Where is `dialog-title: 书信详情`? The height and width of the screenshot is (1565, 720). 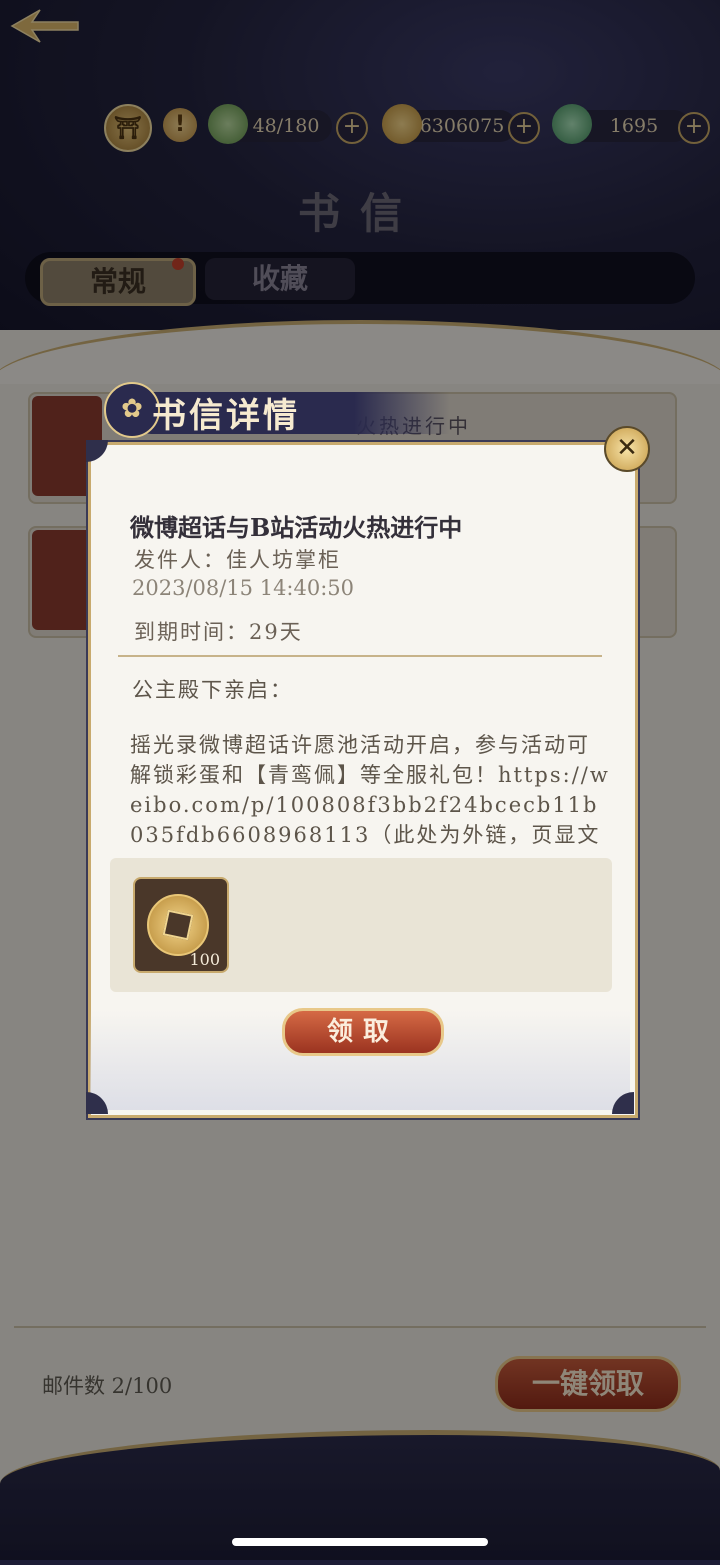 dialog-title: 书信详情 is located at coordinates (226, 416).